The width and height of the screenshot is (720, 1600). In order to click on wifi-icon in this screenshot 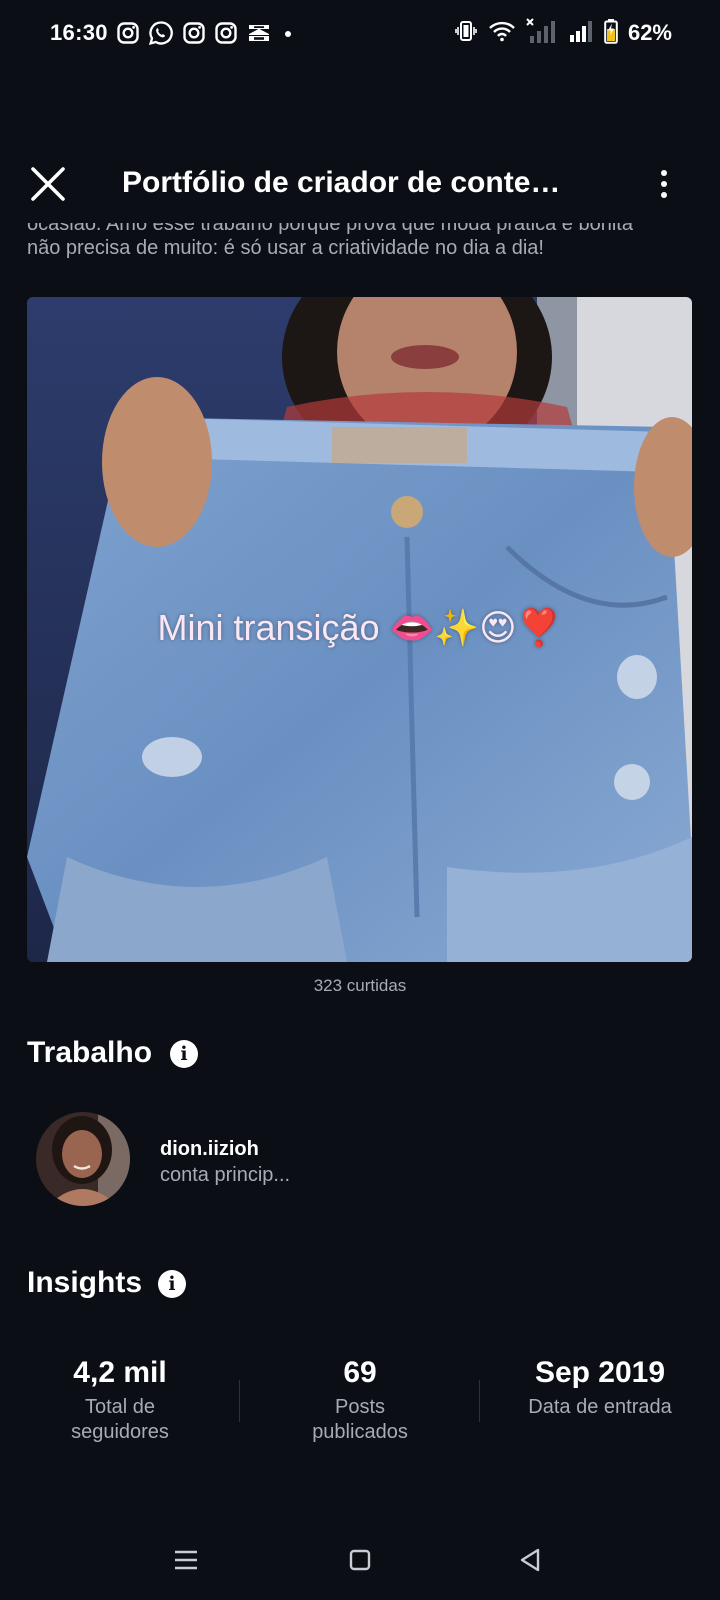, I will do `click(502, 33)`.